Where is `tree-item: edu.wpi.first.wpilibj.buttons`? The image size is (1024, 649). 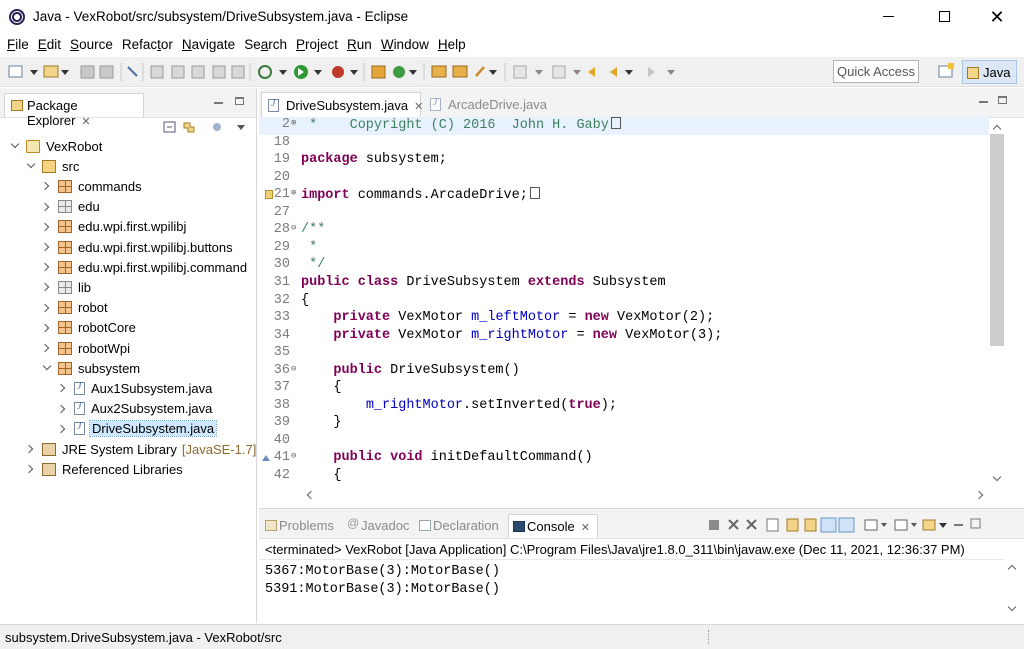
tree-item: edu.wpi.first.wpilibj.buttons is located at coordinates (138, 247).